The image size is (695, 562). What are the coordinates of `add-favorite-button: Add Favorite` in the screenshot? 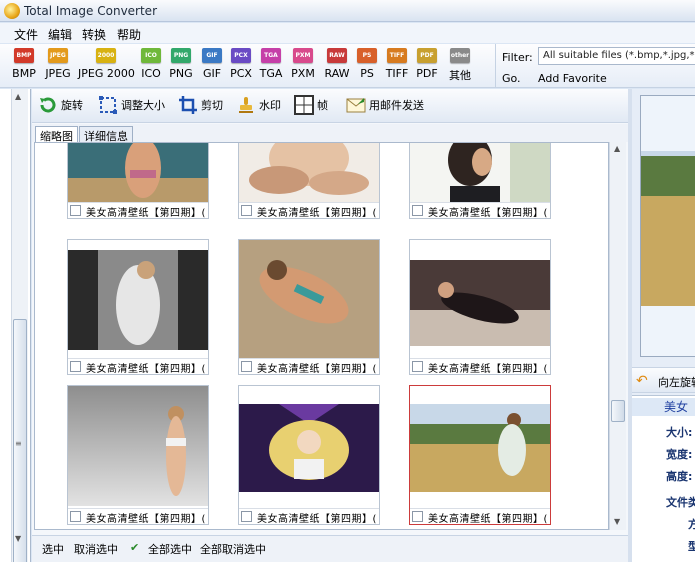 It's located at (572, 78).